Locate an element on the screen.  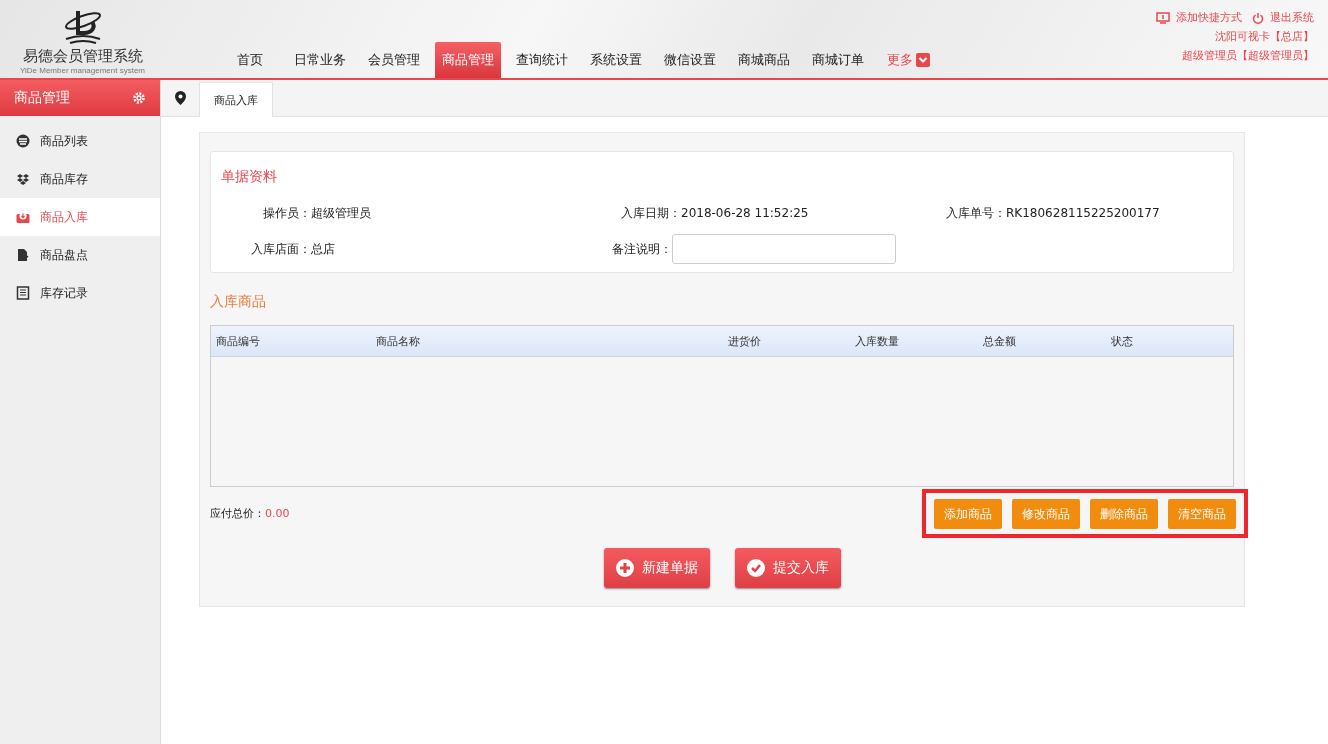
plus-circle-icon is located at coordinates (624, 568).